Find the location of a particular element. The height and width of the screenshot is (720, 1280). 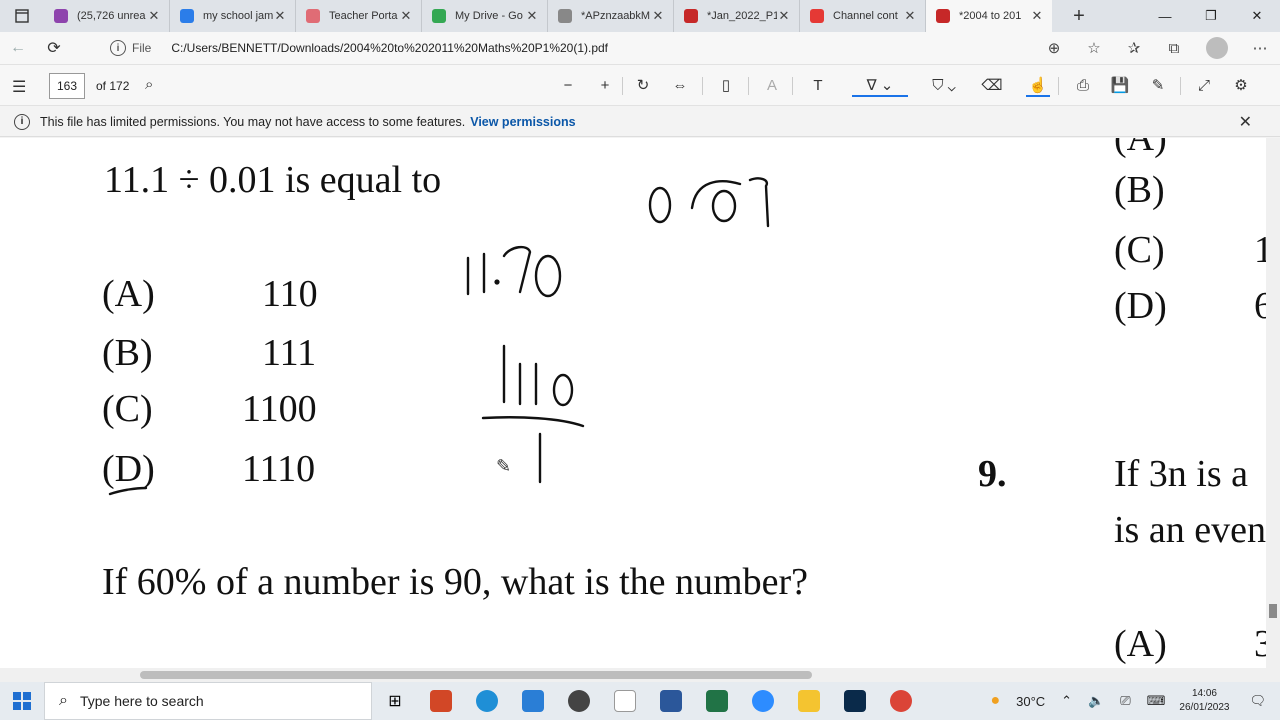

fit-width-icon: ⇔ is located at coordinates (680, 86).